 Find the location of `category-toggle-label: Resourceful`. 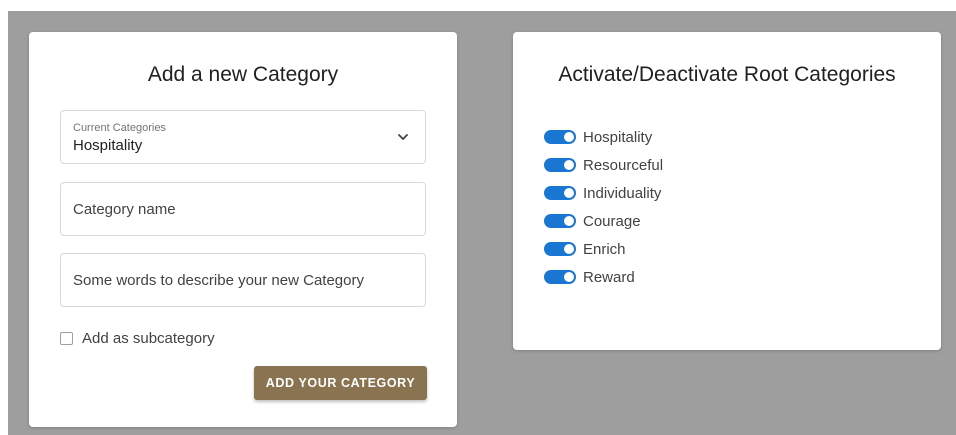

category-toggle-label: Resourceful is located at coordinates (623, 165).